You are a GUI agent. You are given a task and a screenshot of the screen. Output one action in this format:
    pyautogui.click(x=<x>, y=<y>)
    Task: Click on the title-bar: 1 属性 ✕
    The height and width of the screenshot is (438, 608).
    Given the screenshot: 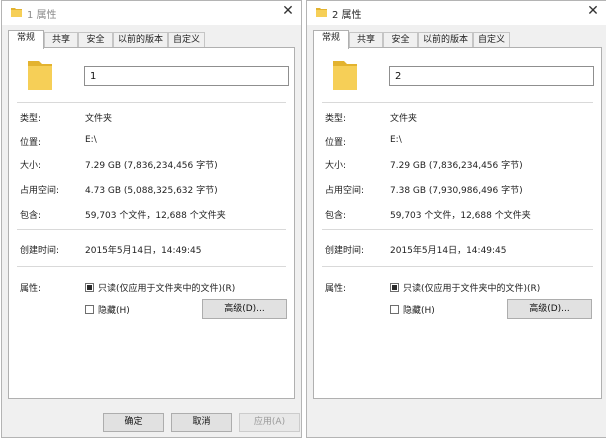 What is the action you would take?
    pyautogui.click(x=151, y=13)
    